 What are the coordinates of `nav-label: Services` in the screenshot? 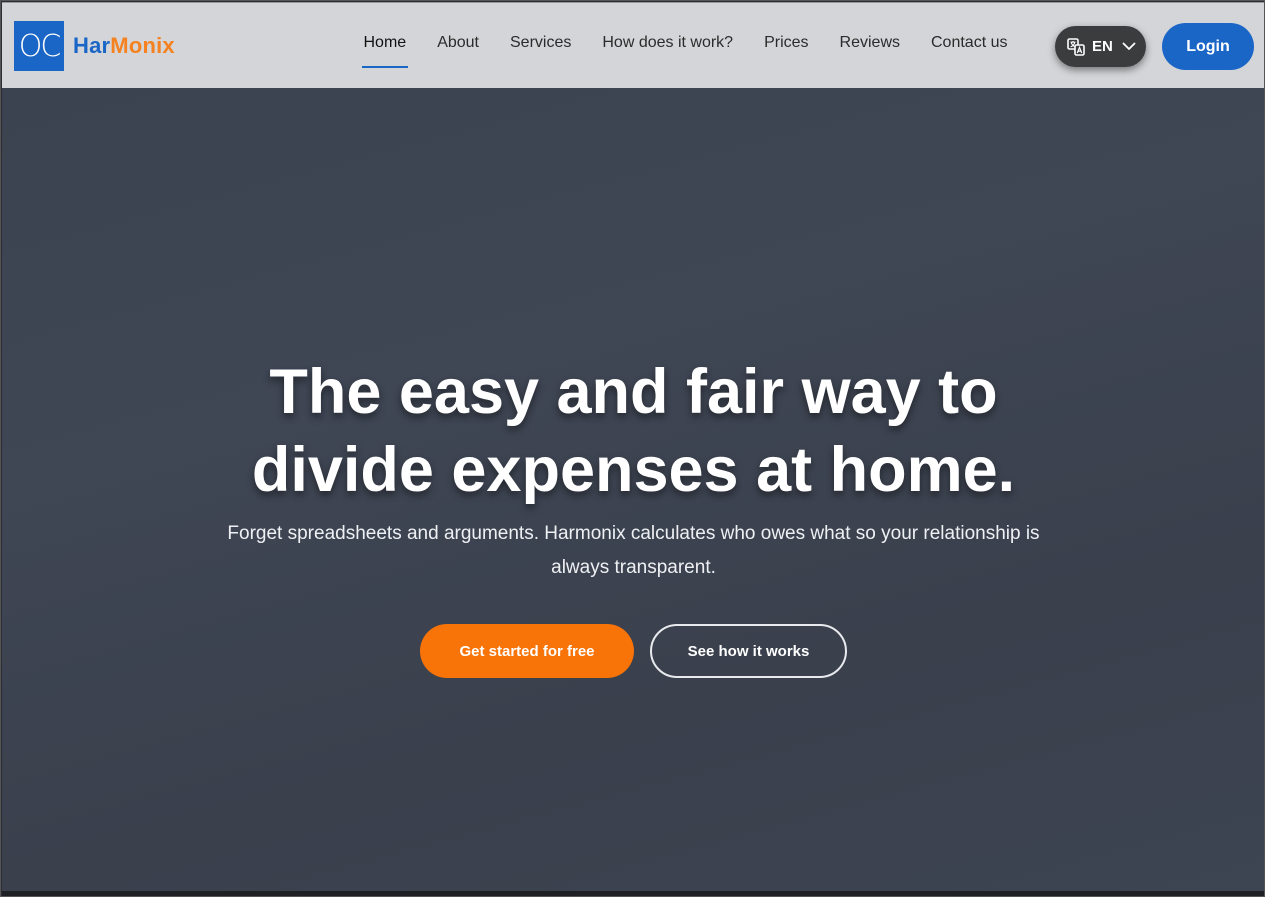 It's located at (541, 42).